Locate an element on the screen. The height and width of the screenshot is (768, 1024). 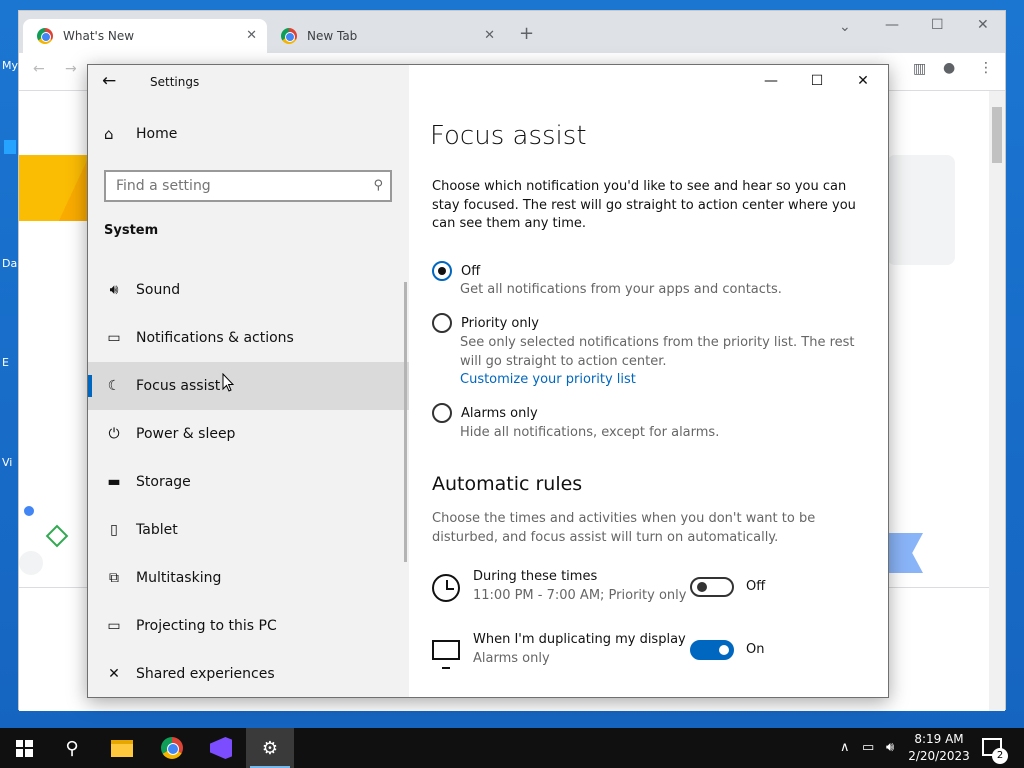
chrome-scrollbar is located at coordinates (997, 401).